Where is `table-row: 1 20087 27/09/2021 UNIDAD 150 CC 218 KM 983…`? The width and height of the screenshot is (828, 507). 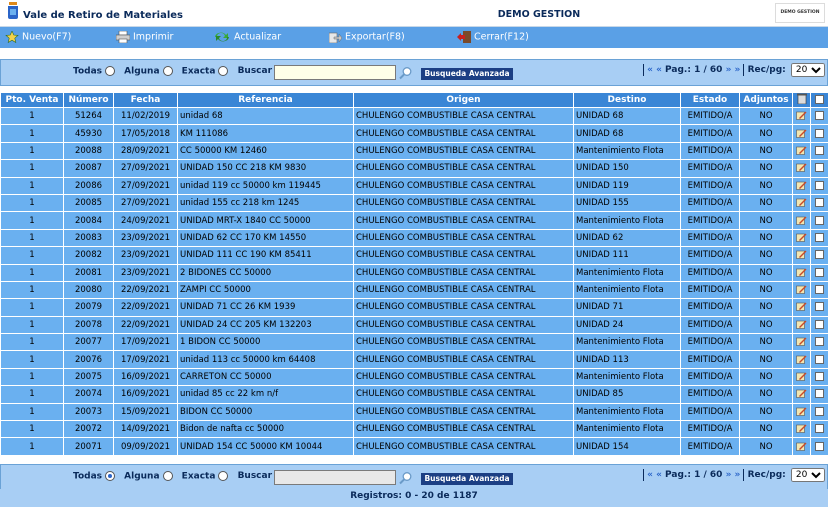
table-row: 1 20087 27/09/2021 UNIDAD 150 CC 218 KM 983… is located at coordinates (414, 168).